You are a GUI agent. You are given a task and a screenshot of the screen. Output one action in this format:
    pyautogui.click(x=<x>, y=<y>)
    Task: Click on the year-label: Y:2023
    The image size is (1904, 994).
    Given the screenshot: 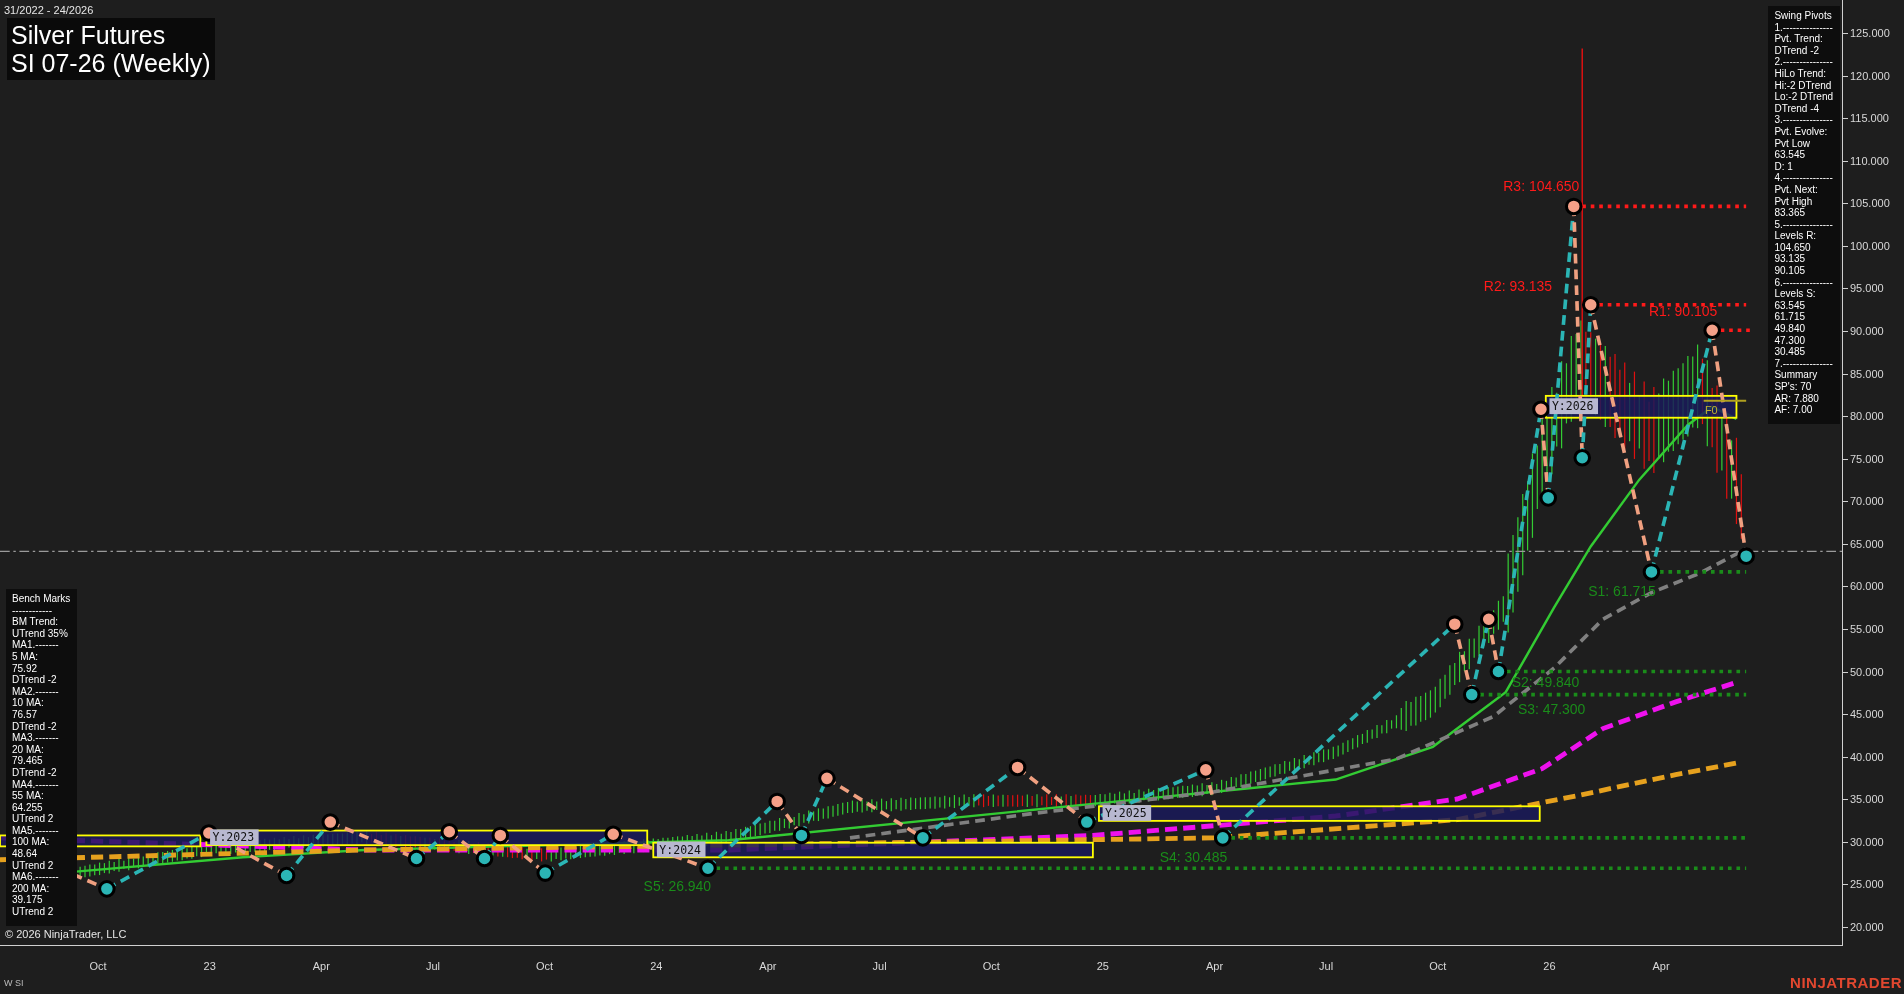 What is the action you would take?
    pyautogui.click(x=234, y=837)
    